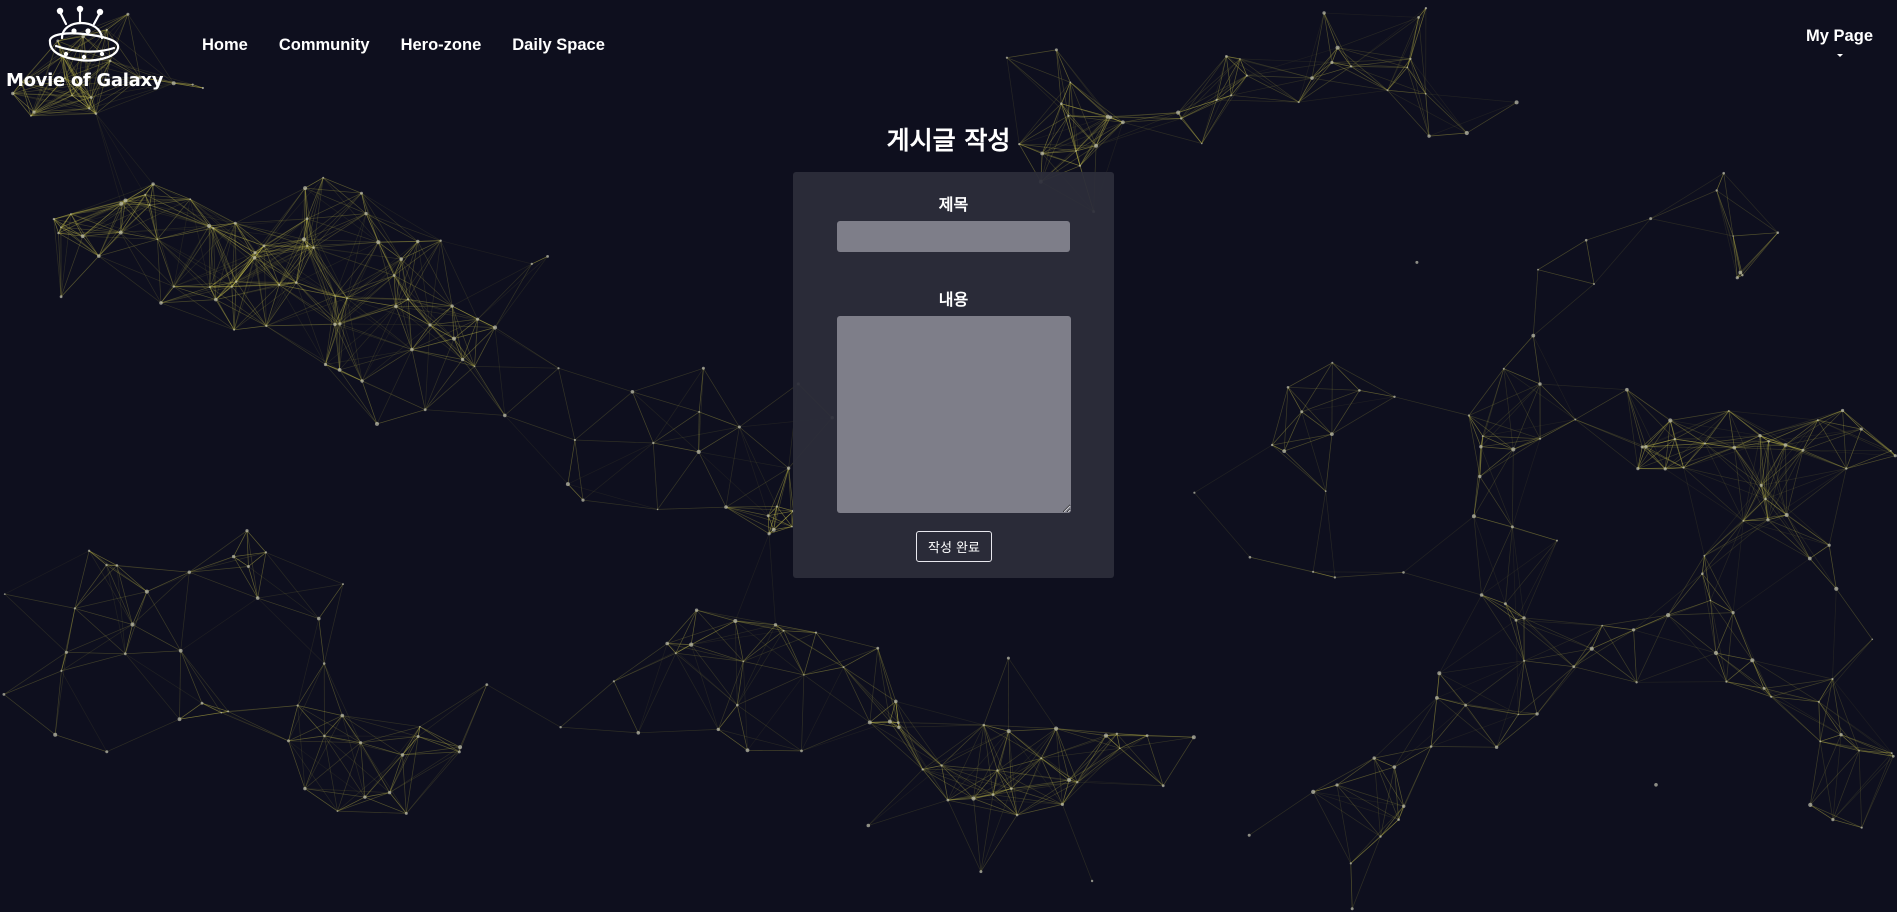 Image resolution: width=1897 pixels, height=912 pixels. Describe the element at coordinates (441, 45) in the screenshot. I see `nav-hero-zone-link: Hero-zone` at that location.